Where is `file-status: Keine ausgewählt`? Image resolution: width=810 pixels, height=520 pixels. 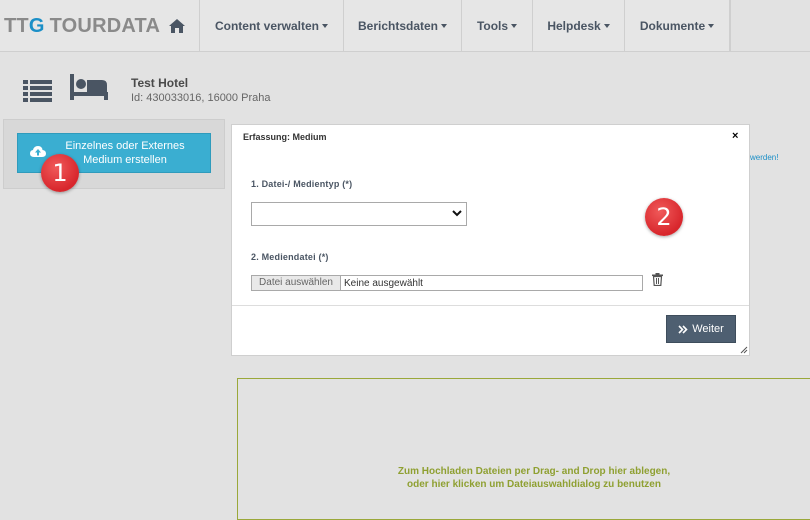
file-status: Keine ausgewählt is located at coordinates (383, 283).